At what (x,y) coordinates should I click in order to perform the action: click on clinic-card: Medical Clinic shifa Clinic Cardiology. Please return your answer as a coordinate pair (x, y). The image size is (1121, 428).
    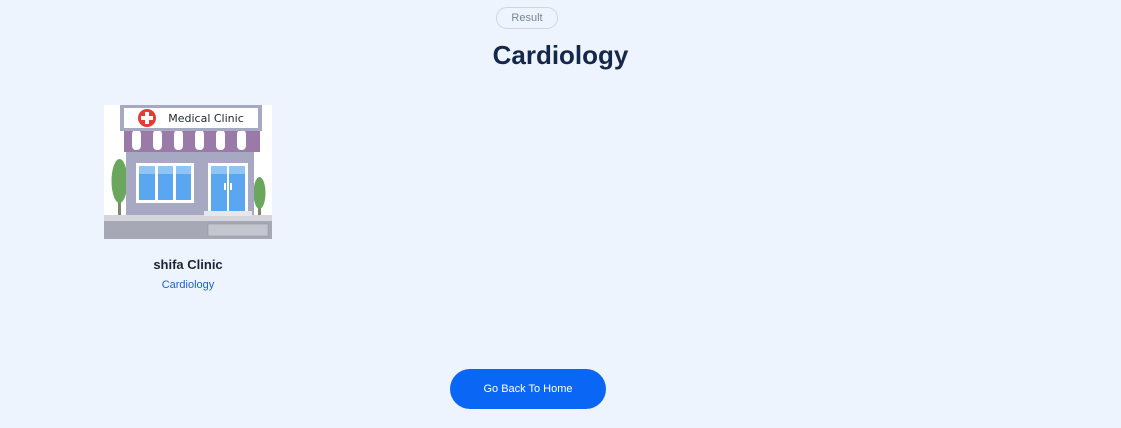
    Looking at the image, I should click on (188, 198).